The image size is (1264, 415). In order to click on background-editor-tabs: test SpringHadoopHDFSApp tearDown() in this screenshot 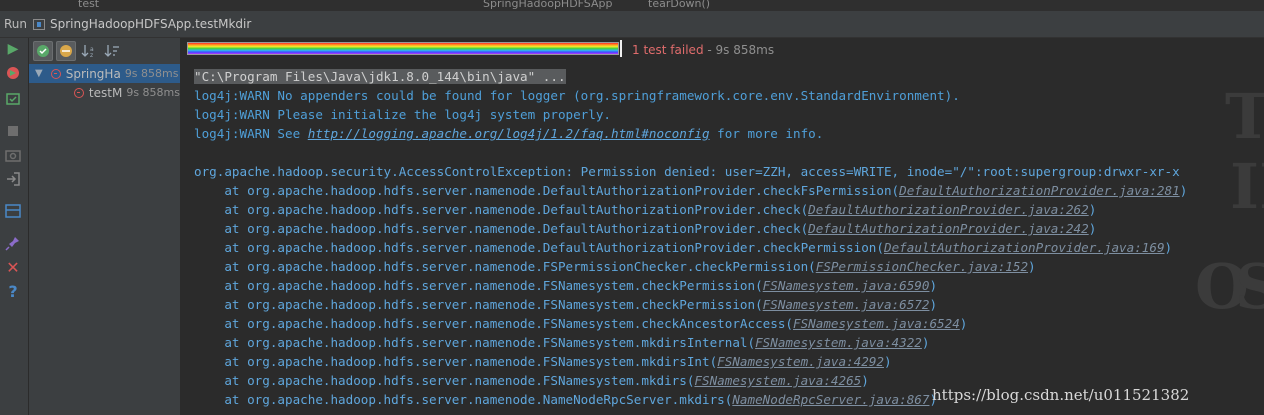, I will do `click(632, 5)`.